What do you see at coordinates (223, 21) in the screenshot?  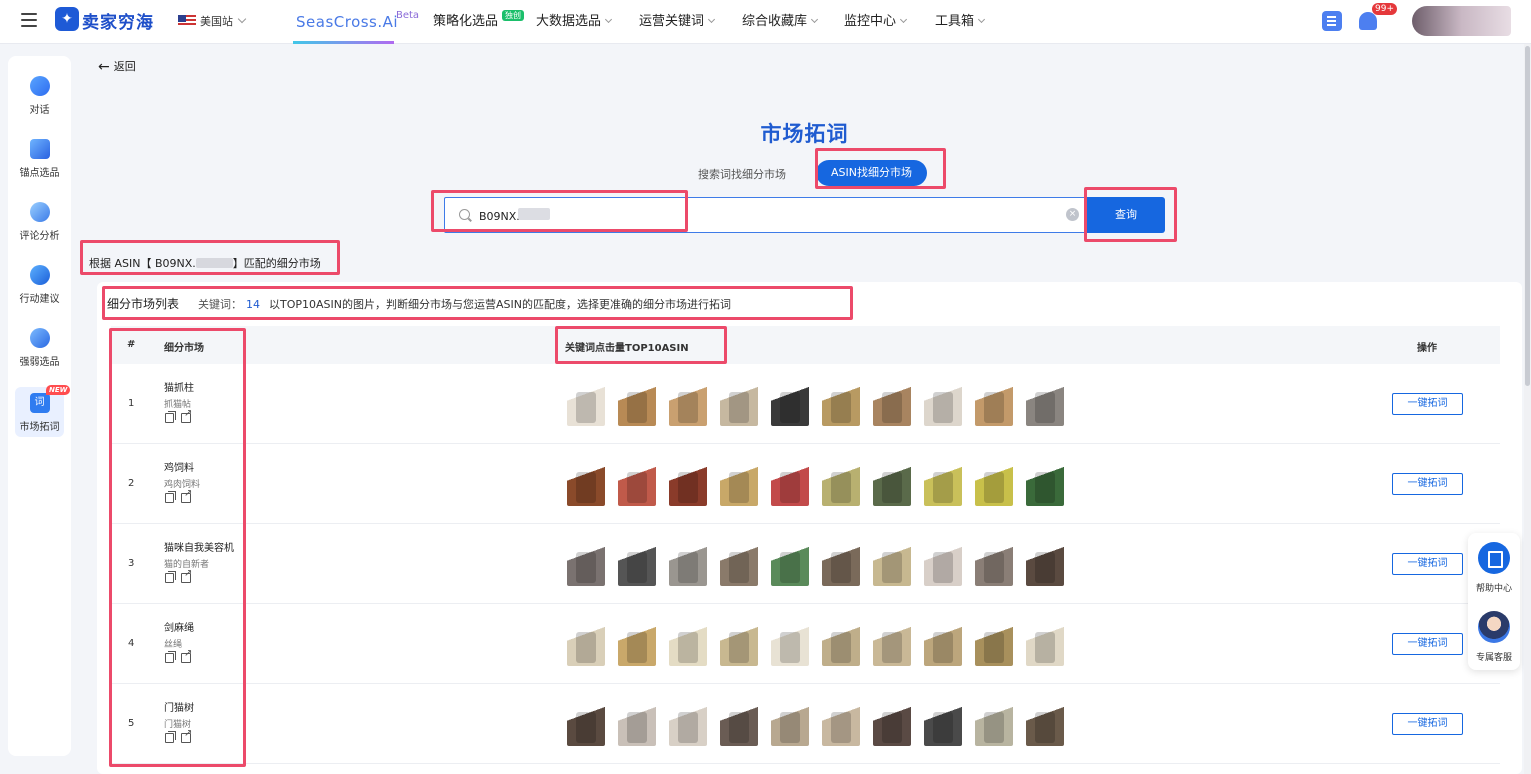 I see `site-selector: 美国站` at bounding box center [223, 21].